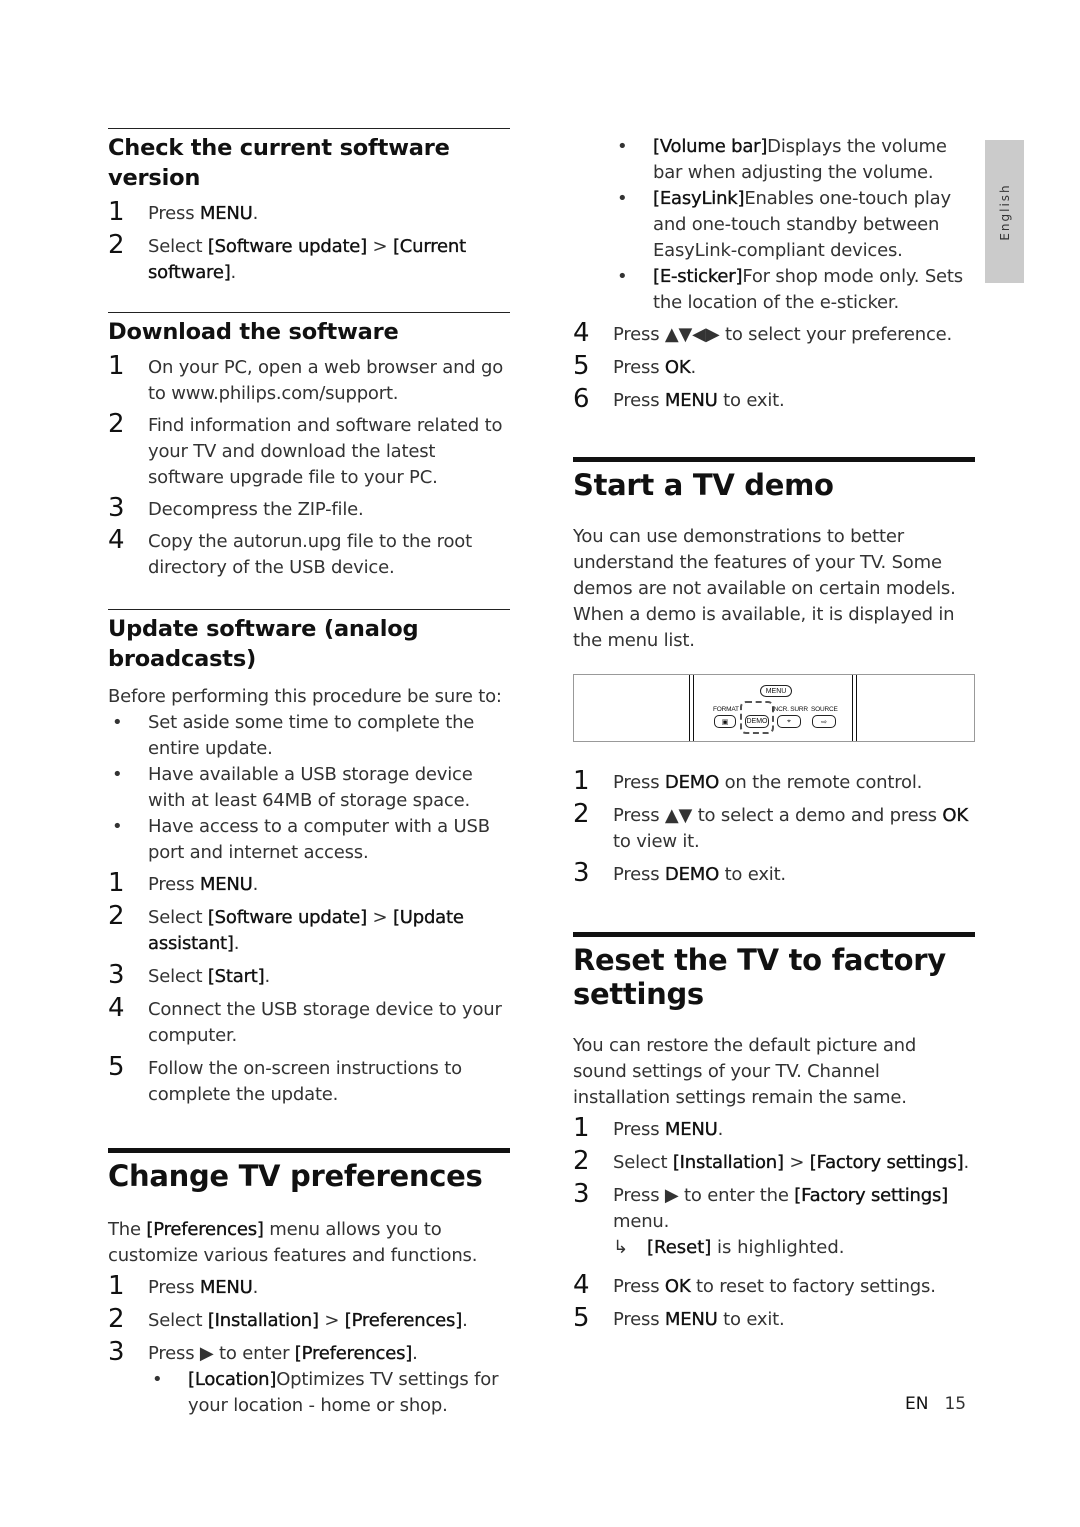  I want to click on step: 3 Press ▶ to enter [Preferences]., so click(263, 1352).